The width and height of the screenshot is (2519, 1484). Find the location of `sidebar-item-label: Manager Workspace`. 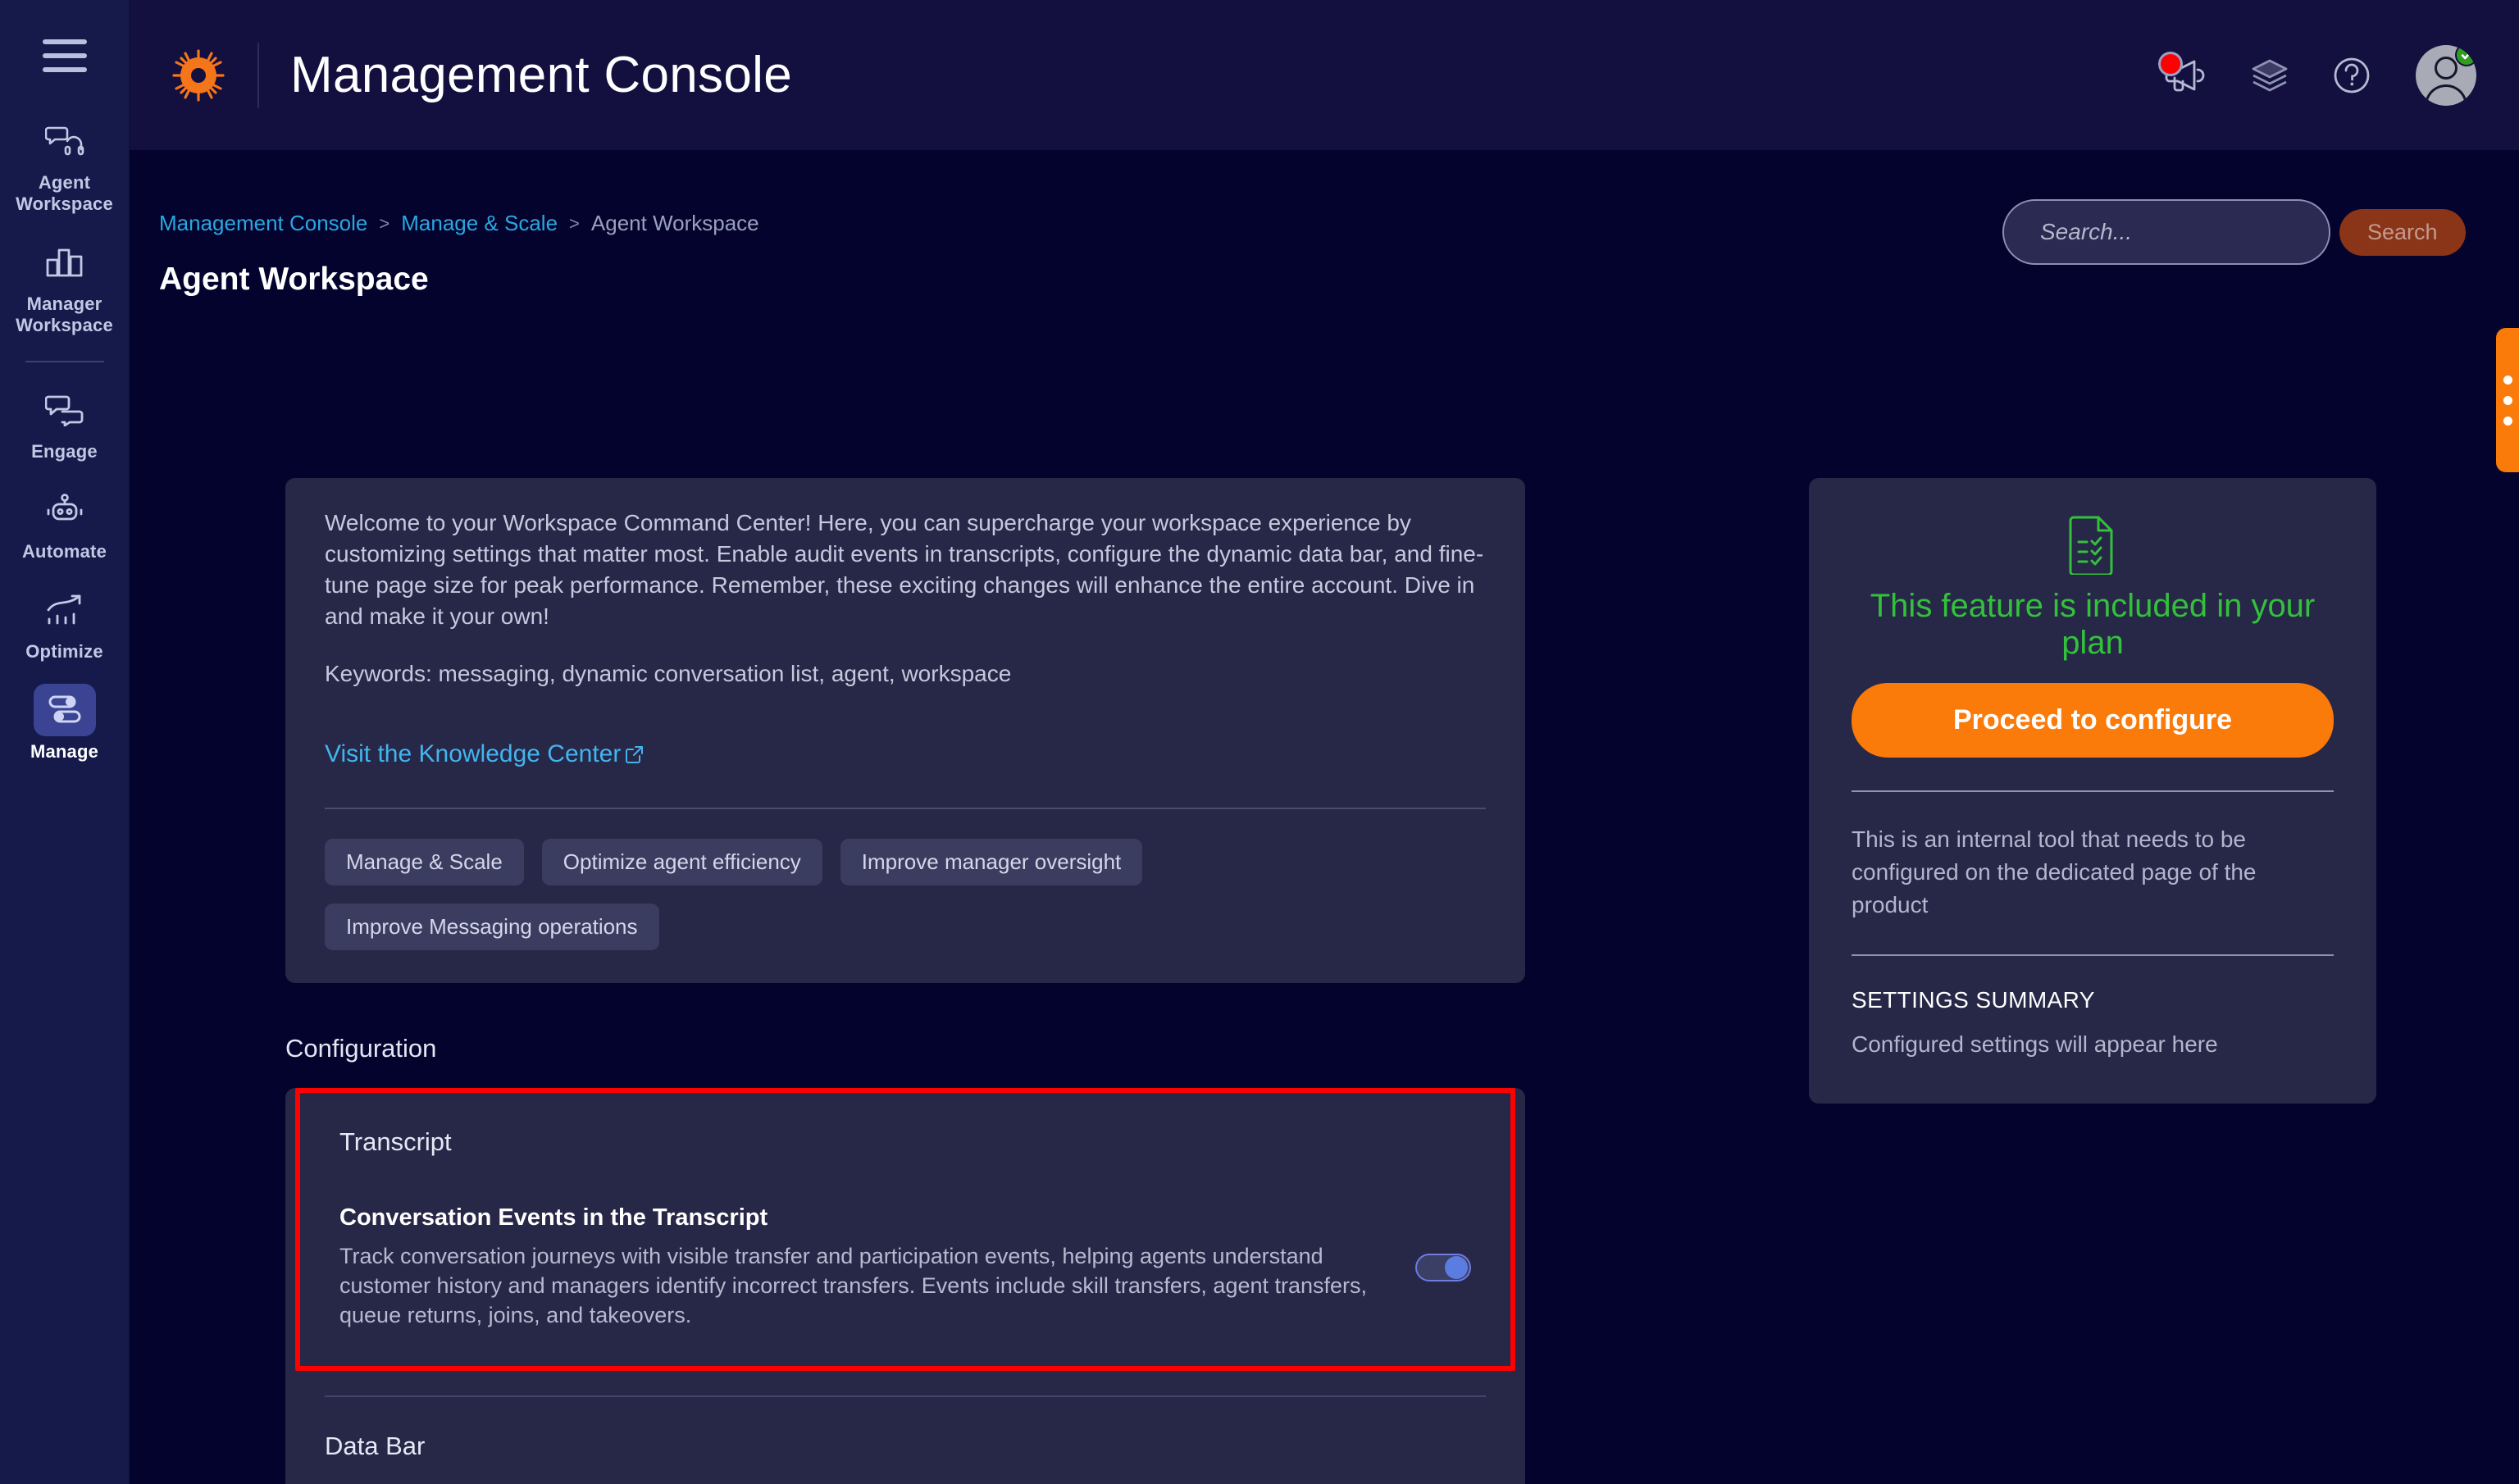

sidebar-item-label: Manager Workspace is located at coordinates (64, 314).